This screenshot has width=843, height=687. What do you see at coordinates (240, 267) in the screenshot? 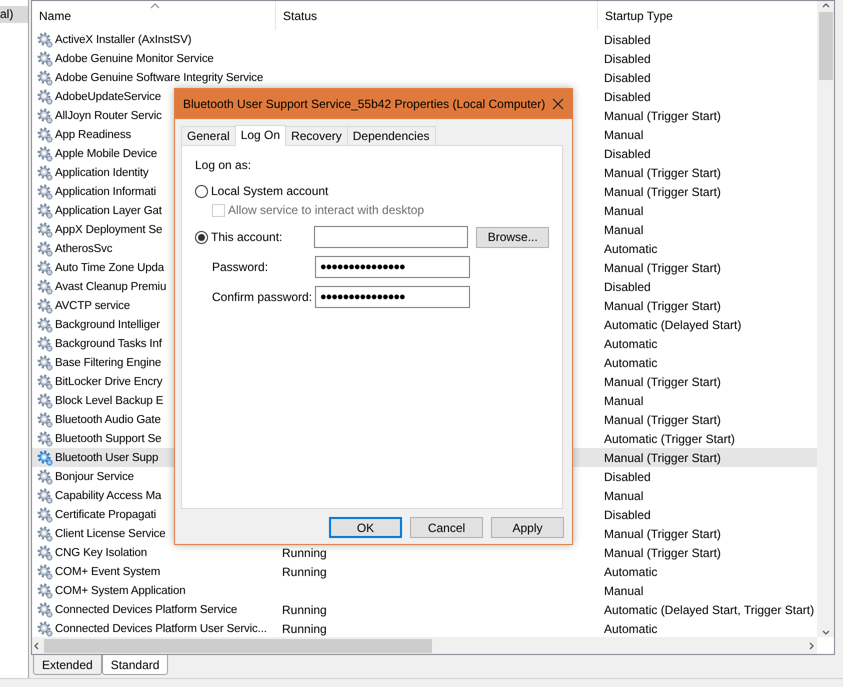
I see `field-label: Password:` at bounding box center [240, 267].